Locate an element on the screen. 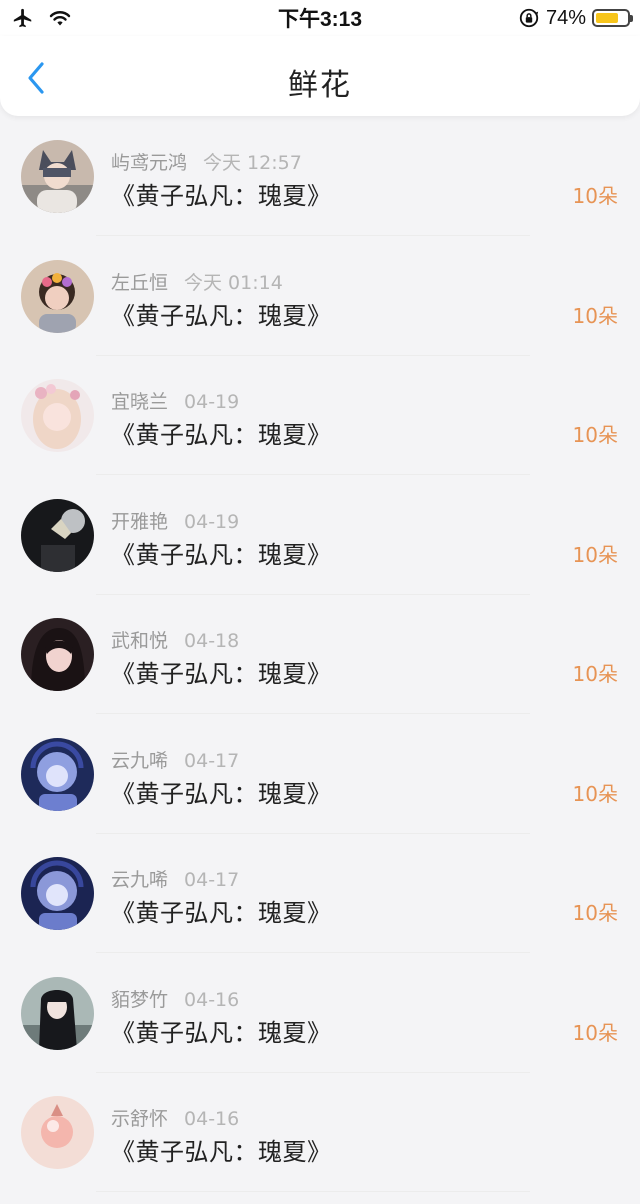  list-item: 左丘恒 今天 01:14 《黄子弘凡：瑰夏》 10朵 is located at coordinates (320, 308).